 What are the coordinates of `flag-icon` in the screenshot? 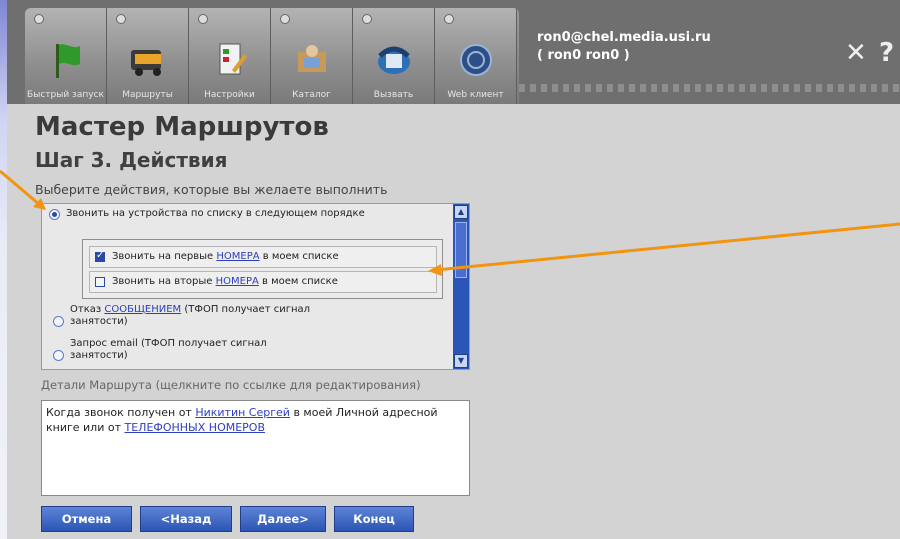 It's located at (66, 60).